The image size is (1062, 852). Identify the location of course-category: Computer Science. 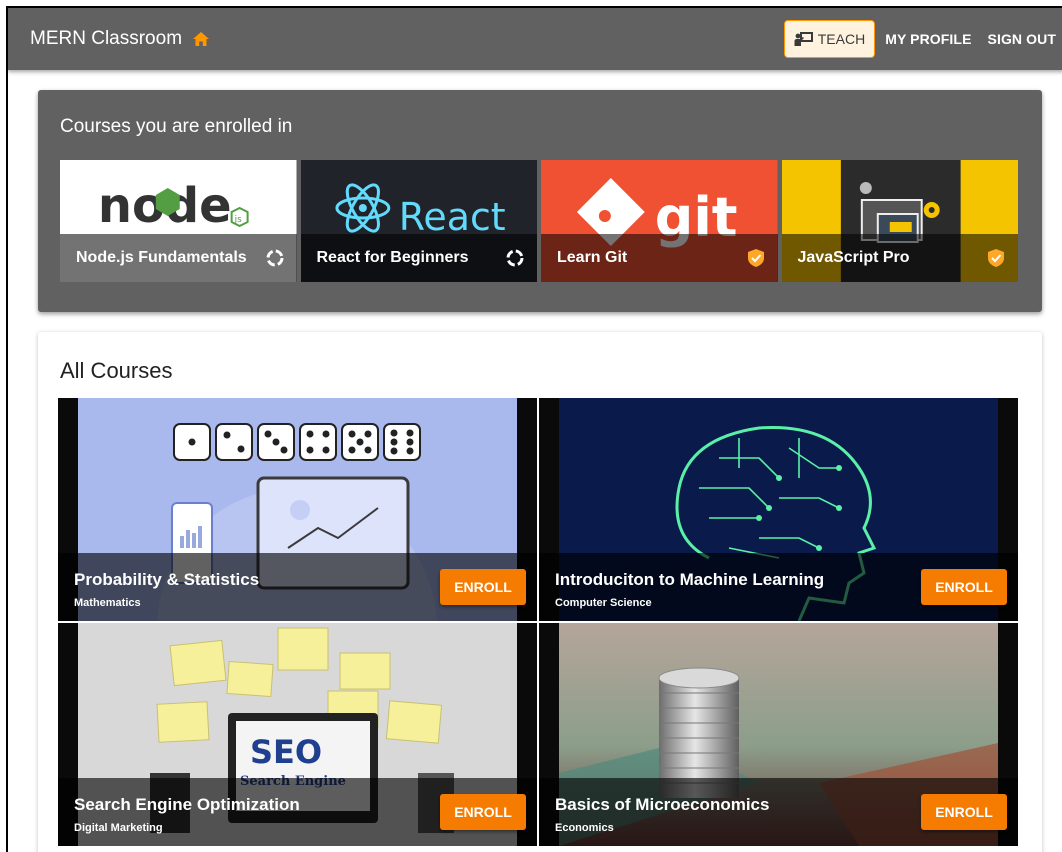
(603, 603).